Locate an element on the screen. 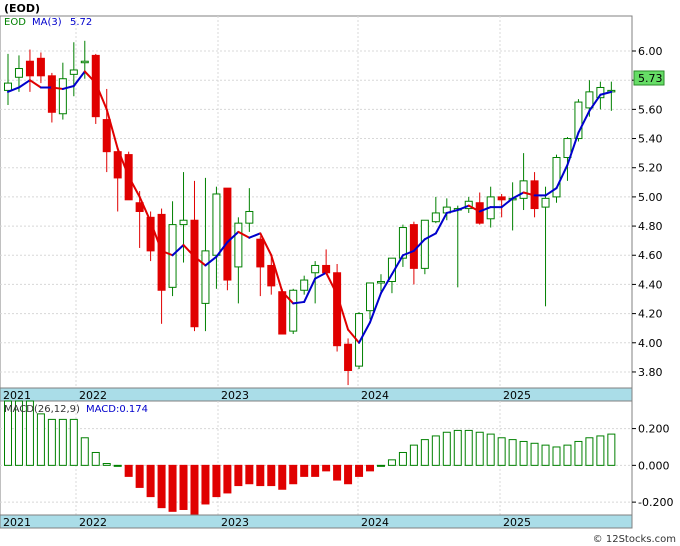 Image resolution: width=680 pixels, height=546 pixels. year-label: 2024 is located at coordinates (375, 522).